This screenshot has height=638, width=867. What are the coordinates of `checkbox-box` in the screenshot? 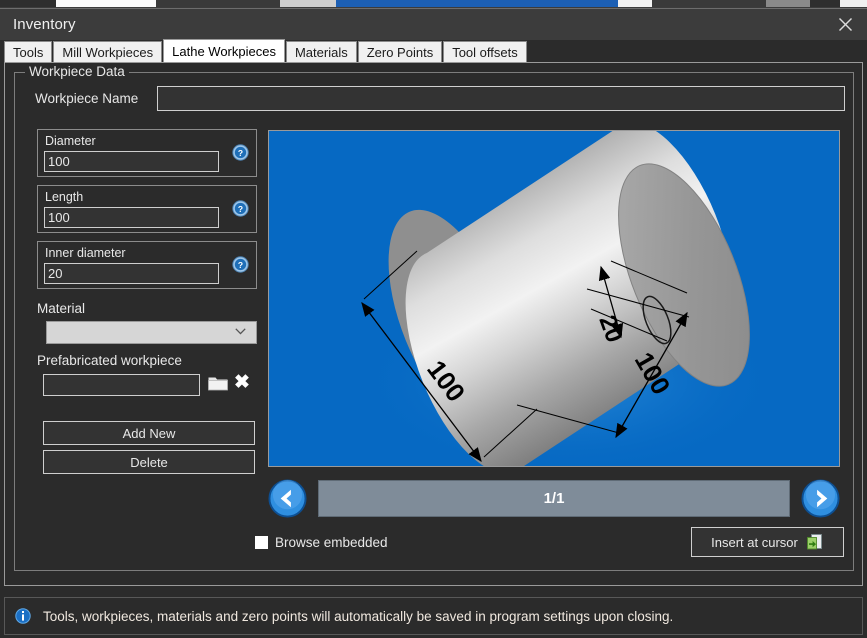 It's located at (261, 542).